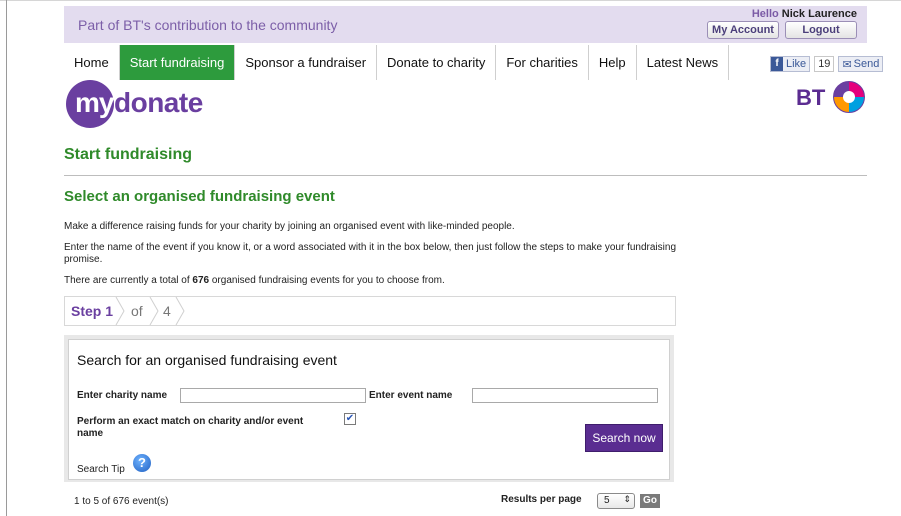 This screenshot has width=901, height=516. I want to click on facebook-like-button: f Like, so click(790, 64).